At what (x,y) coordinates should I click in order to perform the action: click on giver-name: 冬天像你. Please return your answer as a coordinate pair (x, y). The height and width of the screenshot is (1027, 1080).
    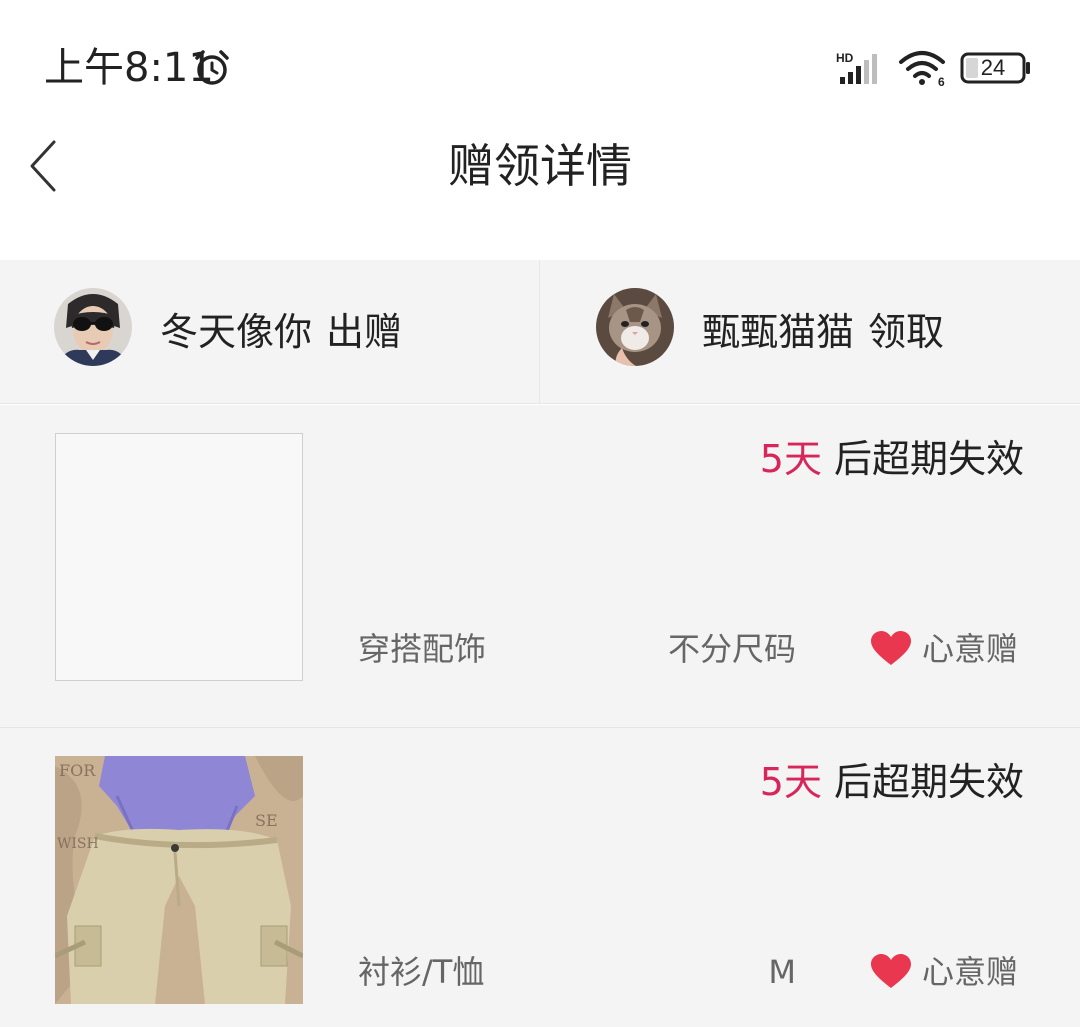
    Looking at the image, I should click on (236, 332).